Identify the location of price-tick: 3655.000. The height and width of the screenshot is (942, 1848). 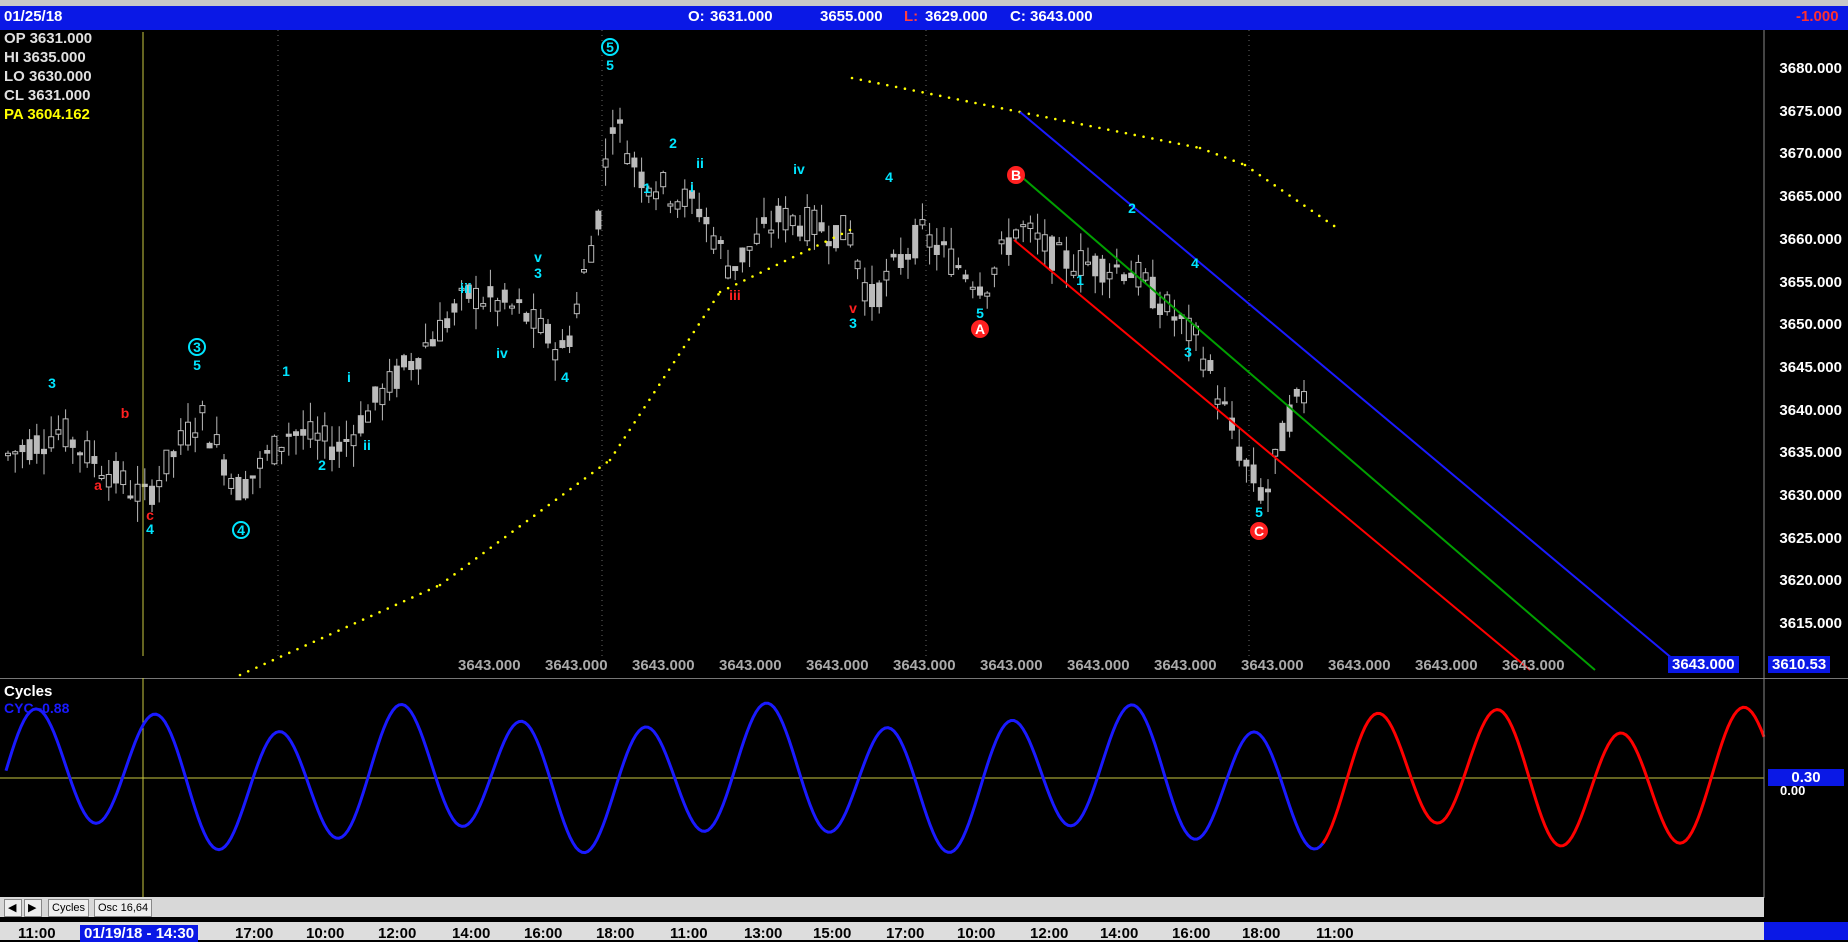
(1810, 282).